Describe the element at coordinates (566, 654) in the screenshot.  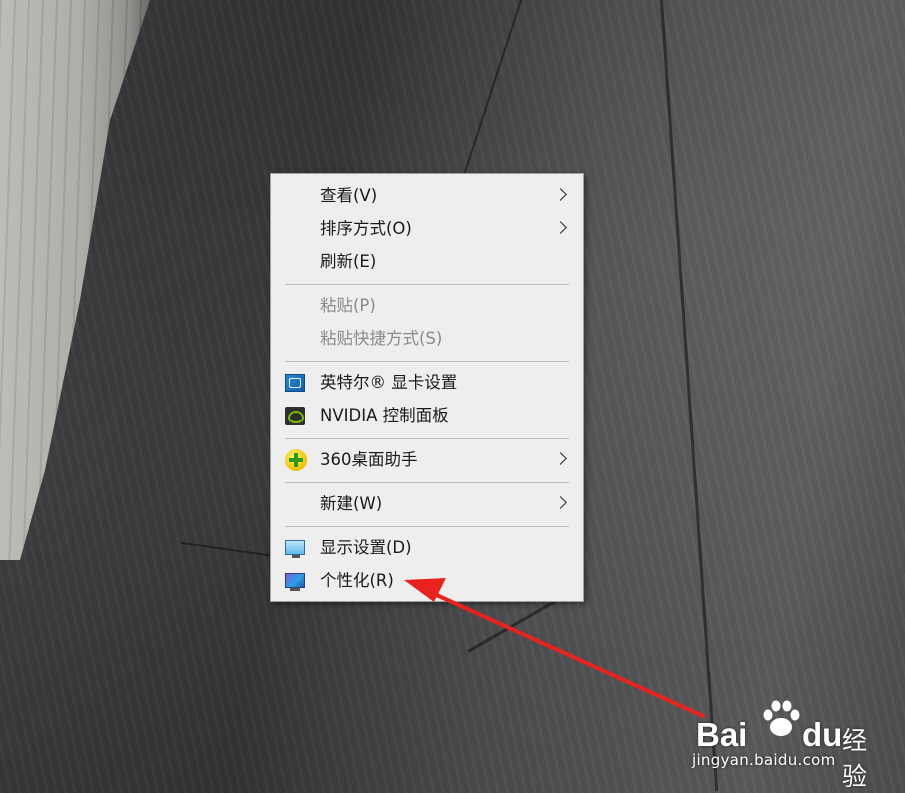
I see `arrow-shaft` at that location.